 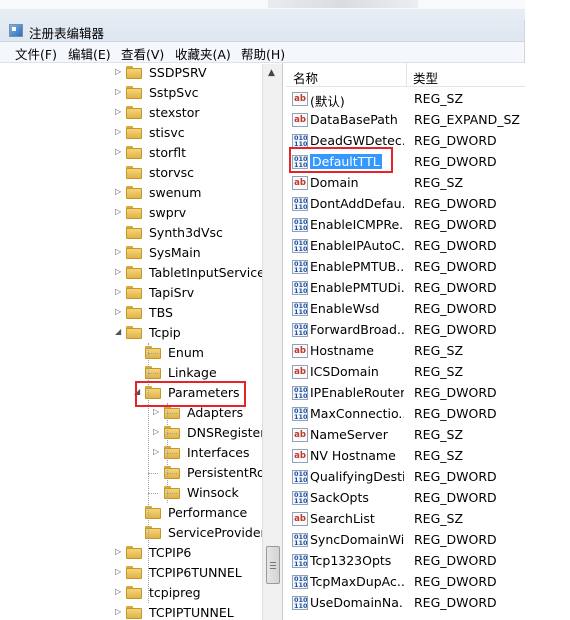 What do you see at coordinates (273, 565) in the screenshot?
I see `scroll-thumb` at bounding box center [273, 565].